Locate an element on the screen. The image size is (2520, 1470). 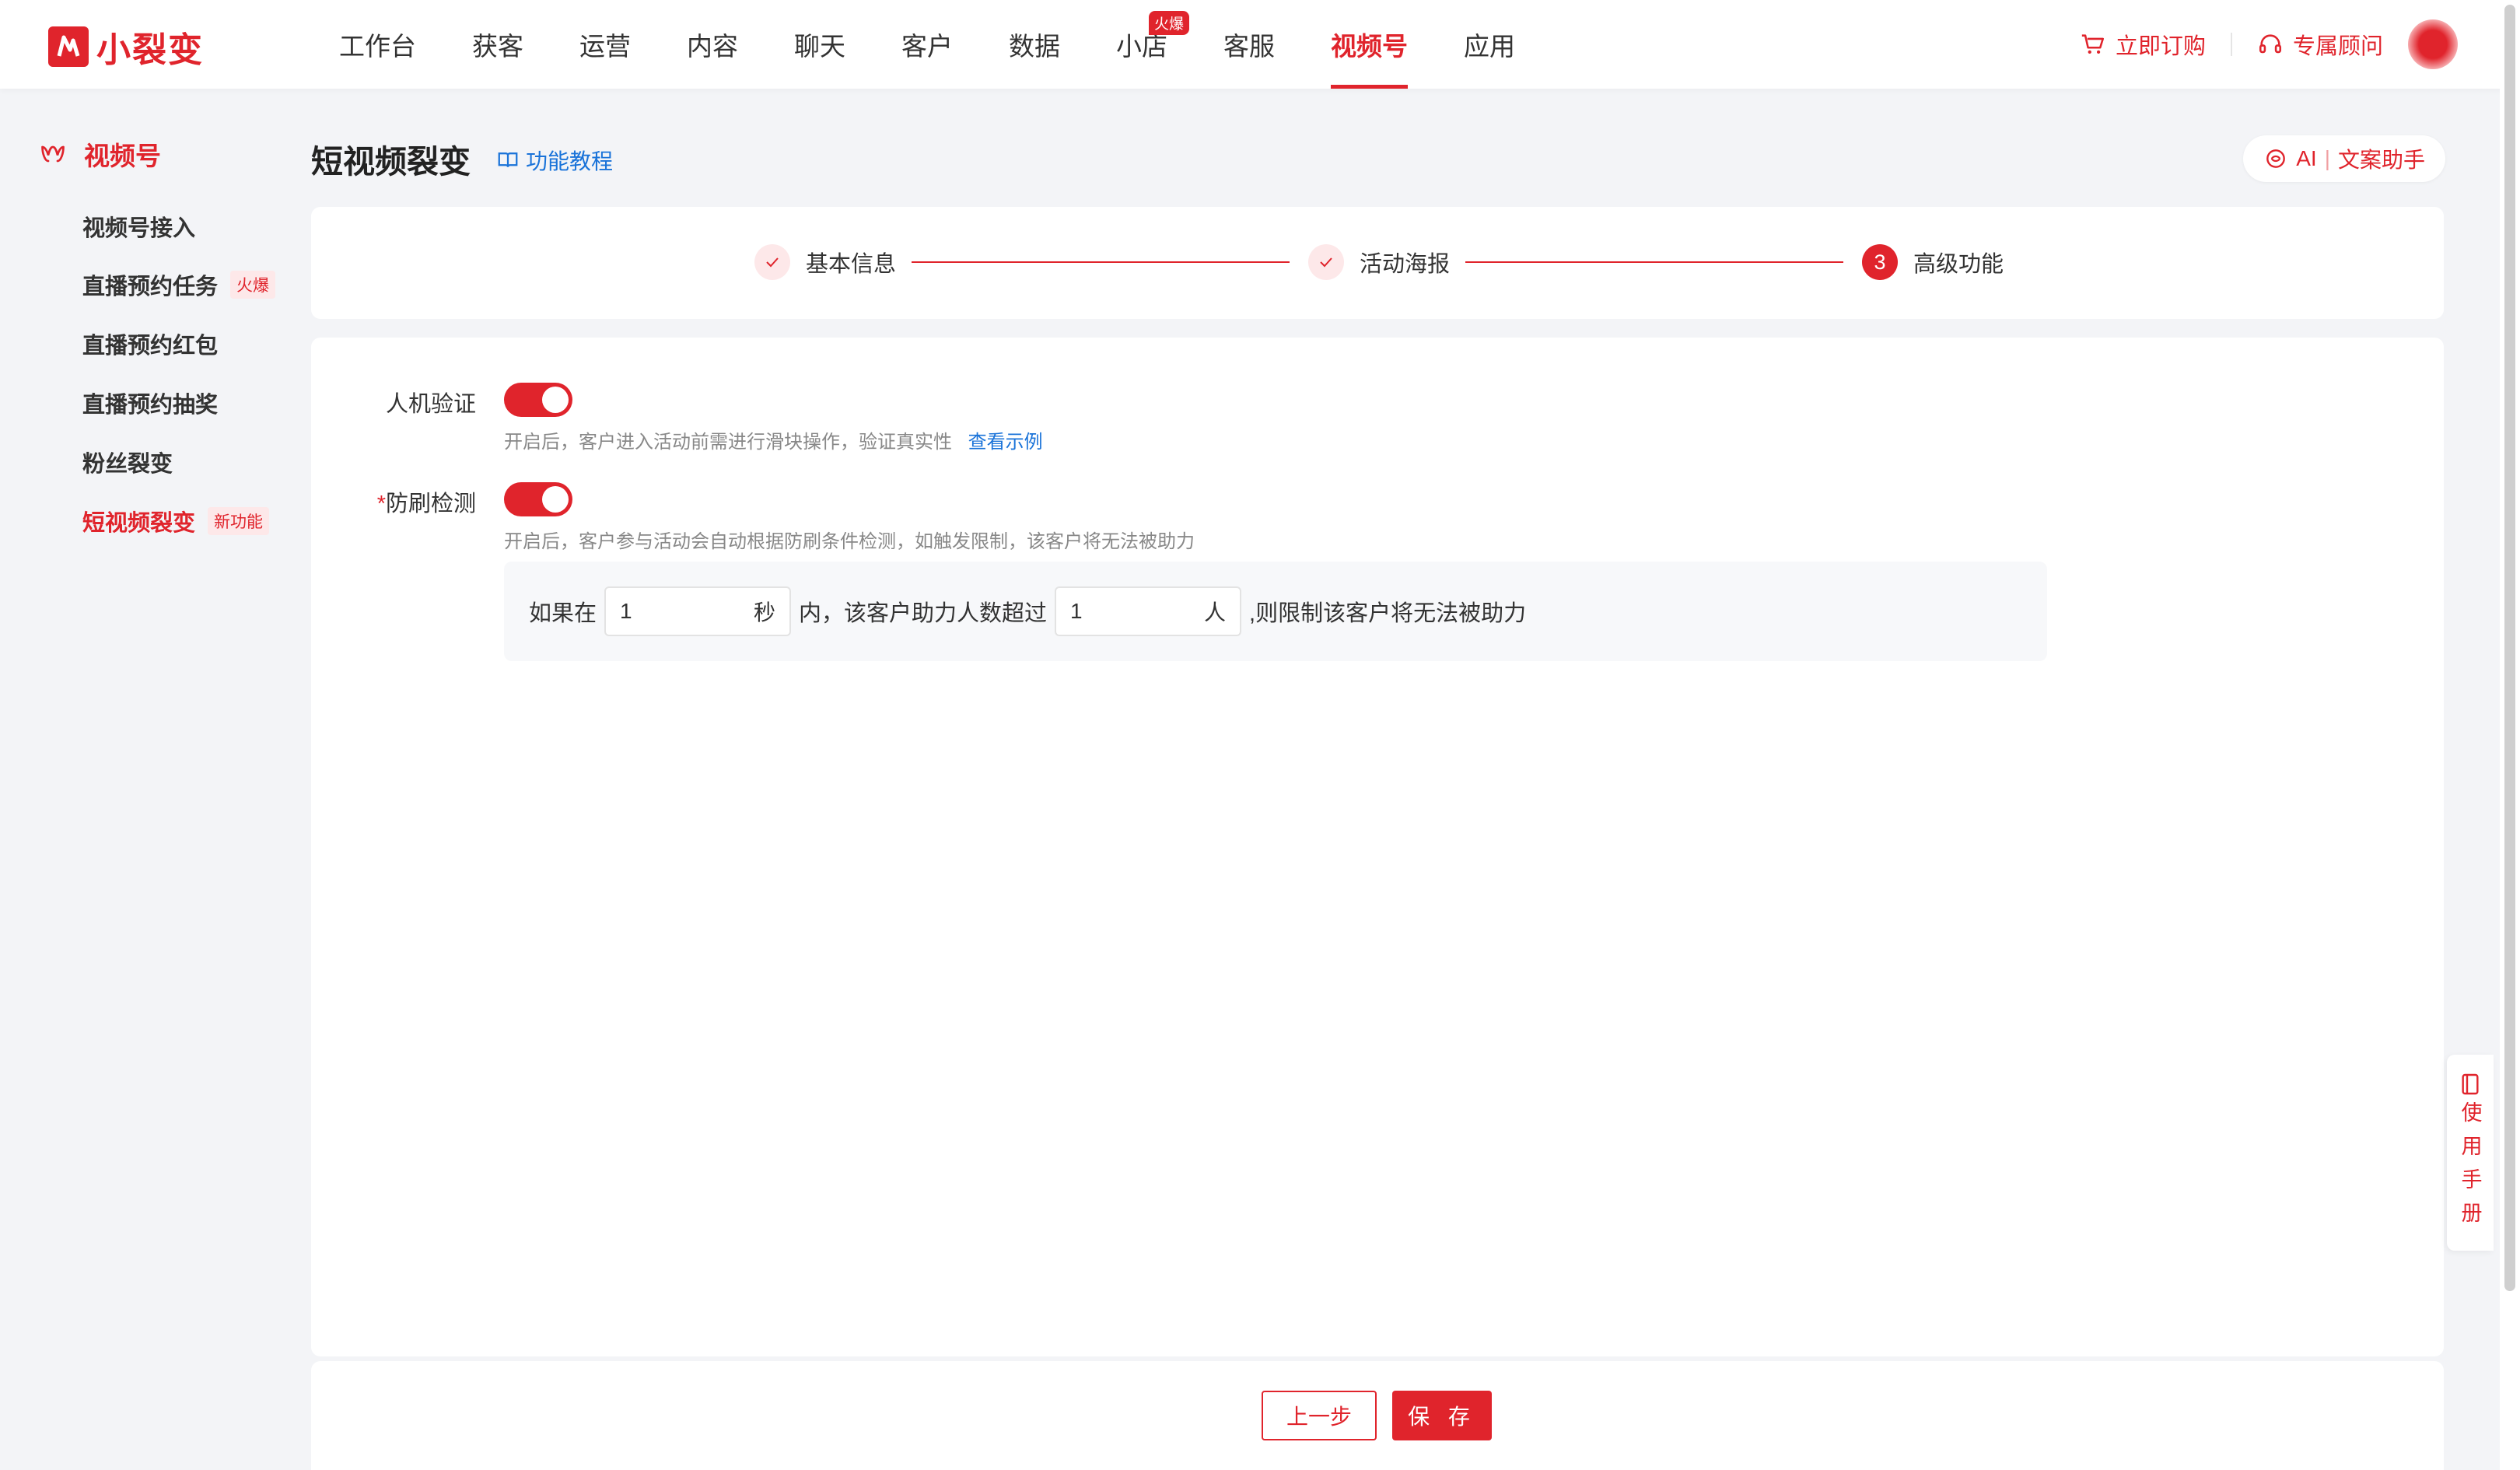
sidebar-item-label: 视频号接入 is located at coordinates (139, 229).